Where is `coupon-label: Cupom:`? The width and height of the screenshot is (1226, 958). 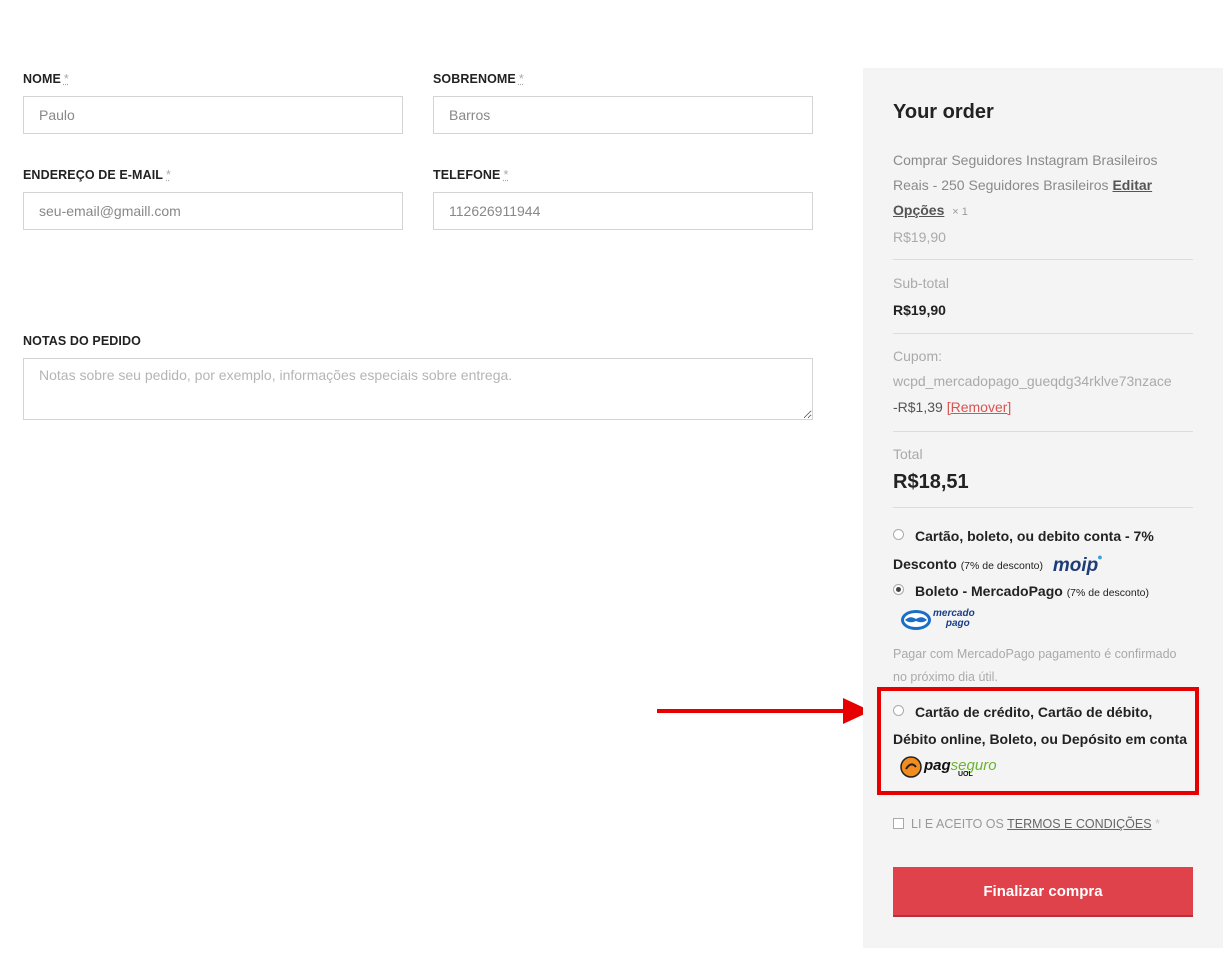
coupon-label: Cupom: is located at coordinates (918, 356).